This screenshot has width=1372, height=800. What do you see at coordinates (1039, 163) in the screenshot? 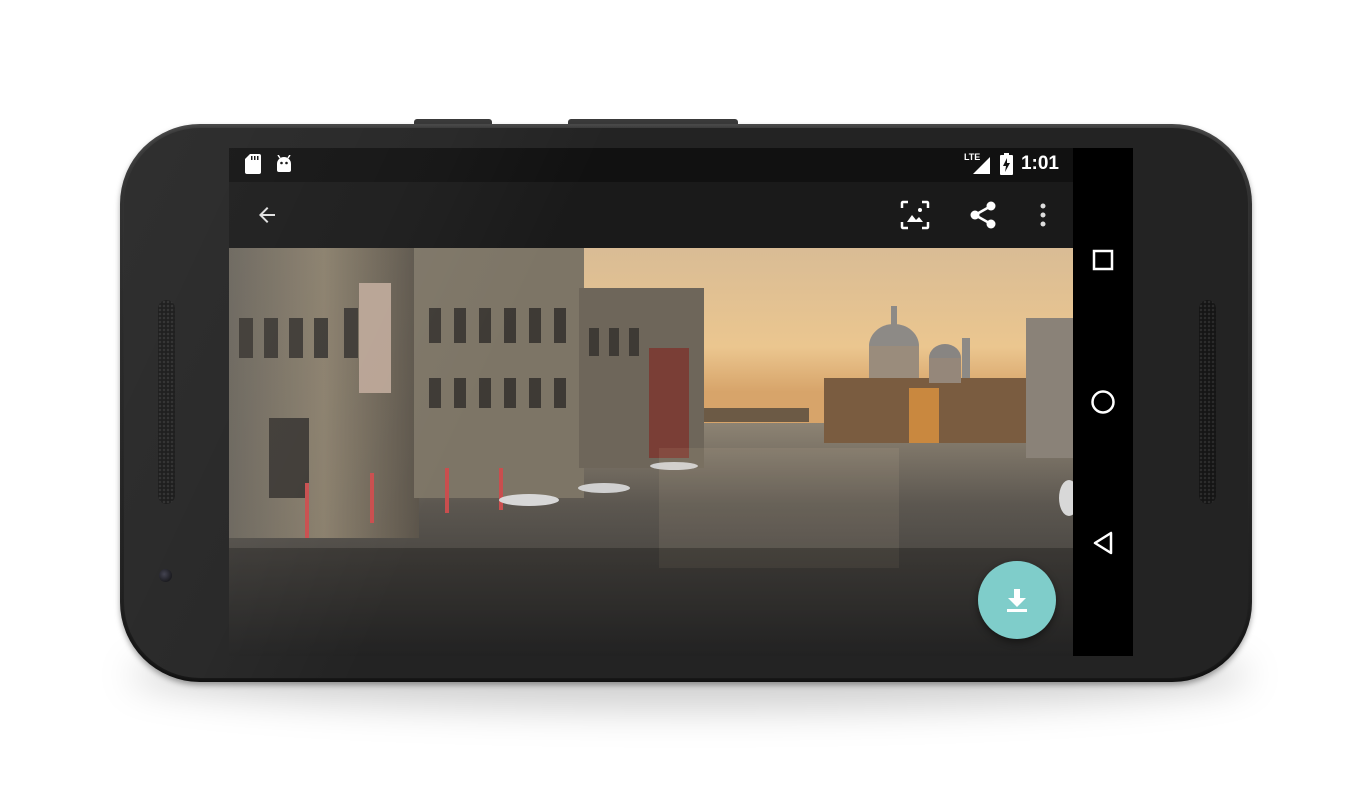
I see `status-clock: 1:01` at bounding box center [1039, 163].